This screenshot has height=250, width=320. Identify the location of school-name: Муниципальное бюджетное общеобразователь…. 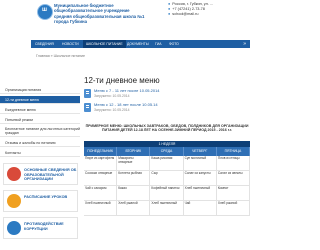
(100, 14).